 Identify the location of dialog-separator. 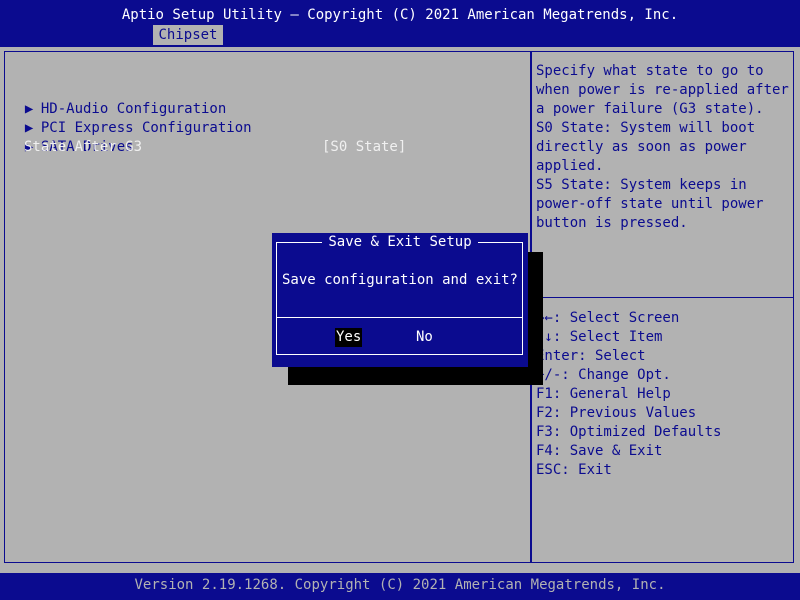
(399, 317).